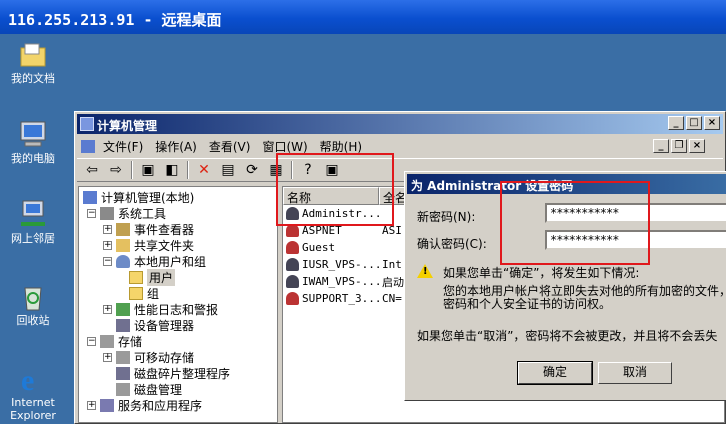 This screenshot has width=726, height=424. What do you see at coordinates (107, 405) in the screenshot?
I see `services-icon` at bounding box center [107, 405].